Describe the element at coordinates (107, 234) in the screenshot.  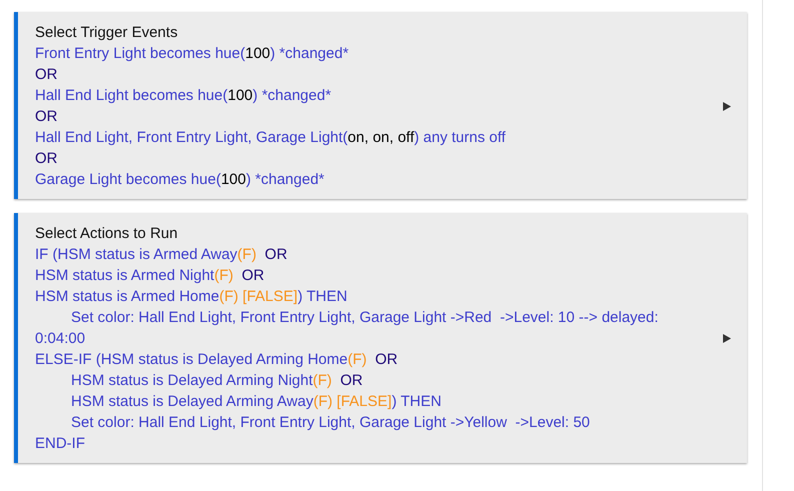
I see `section-title: Select Actions to Run` at that location.